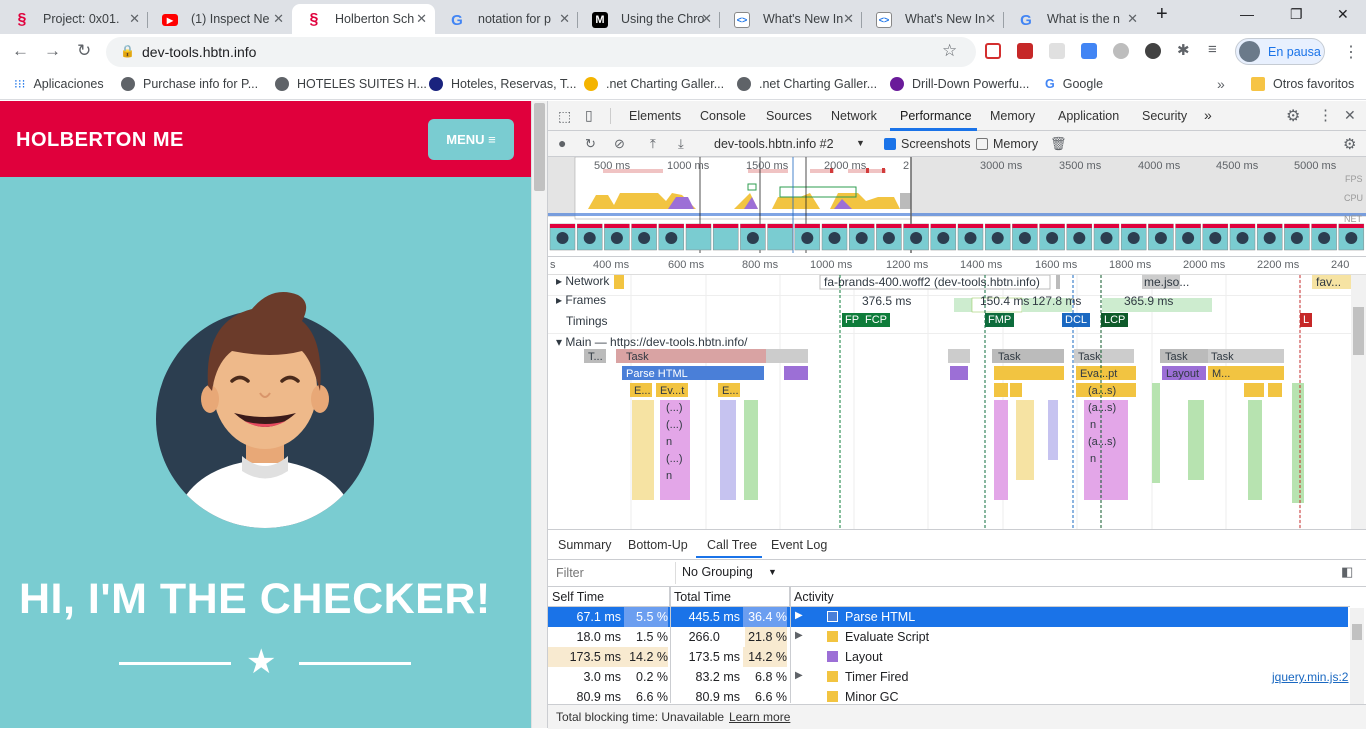  I want to click on toggle-sidebar-icon: ◧, so click(1347, 572).